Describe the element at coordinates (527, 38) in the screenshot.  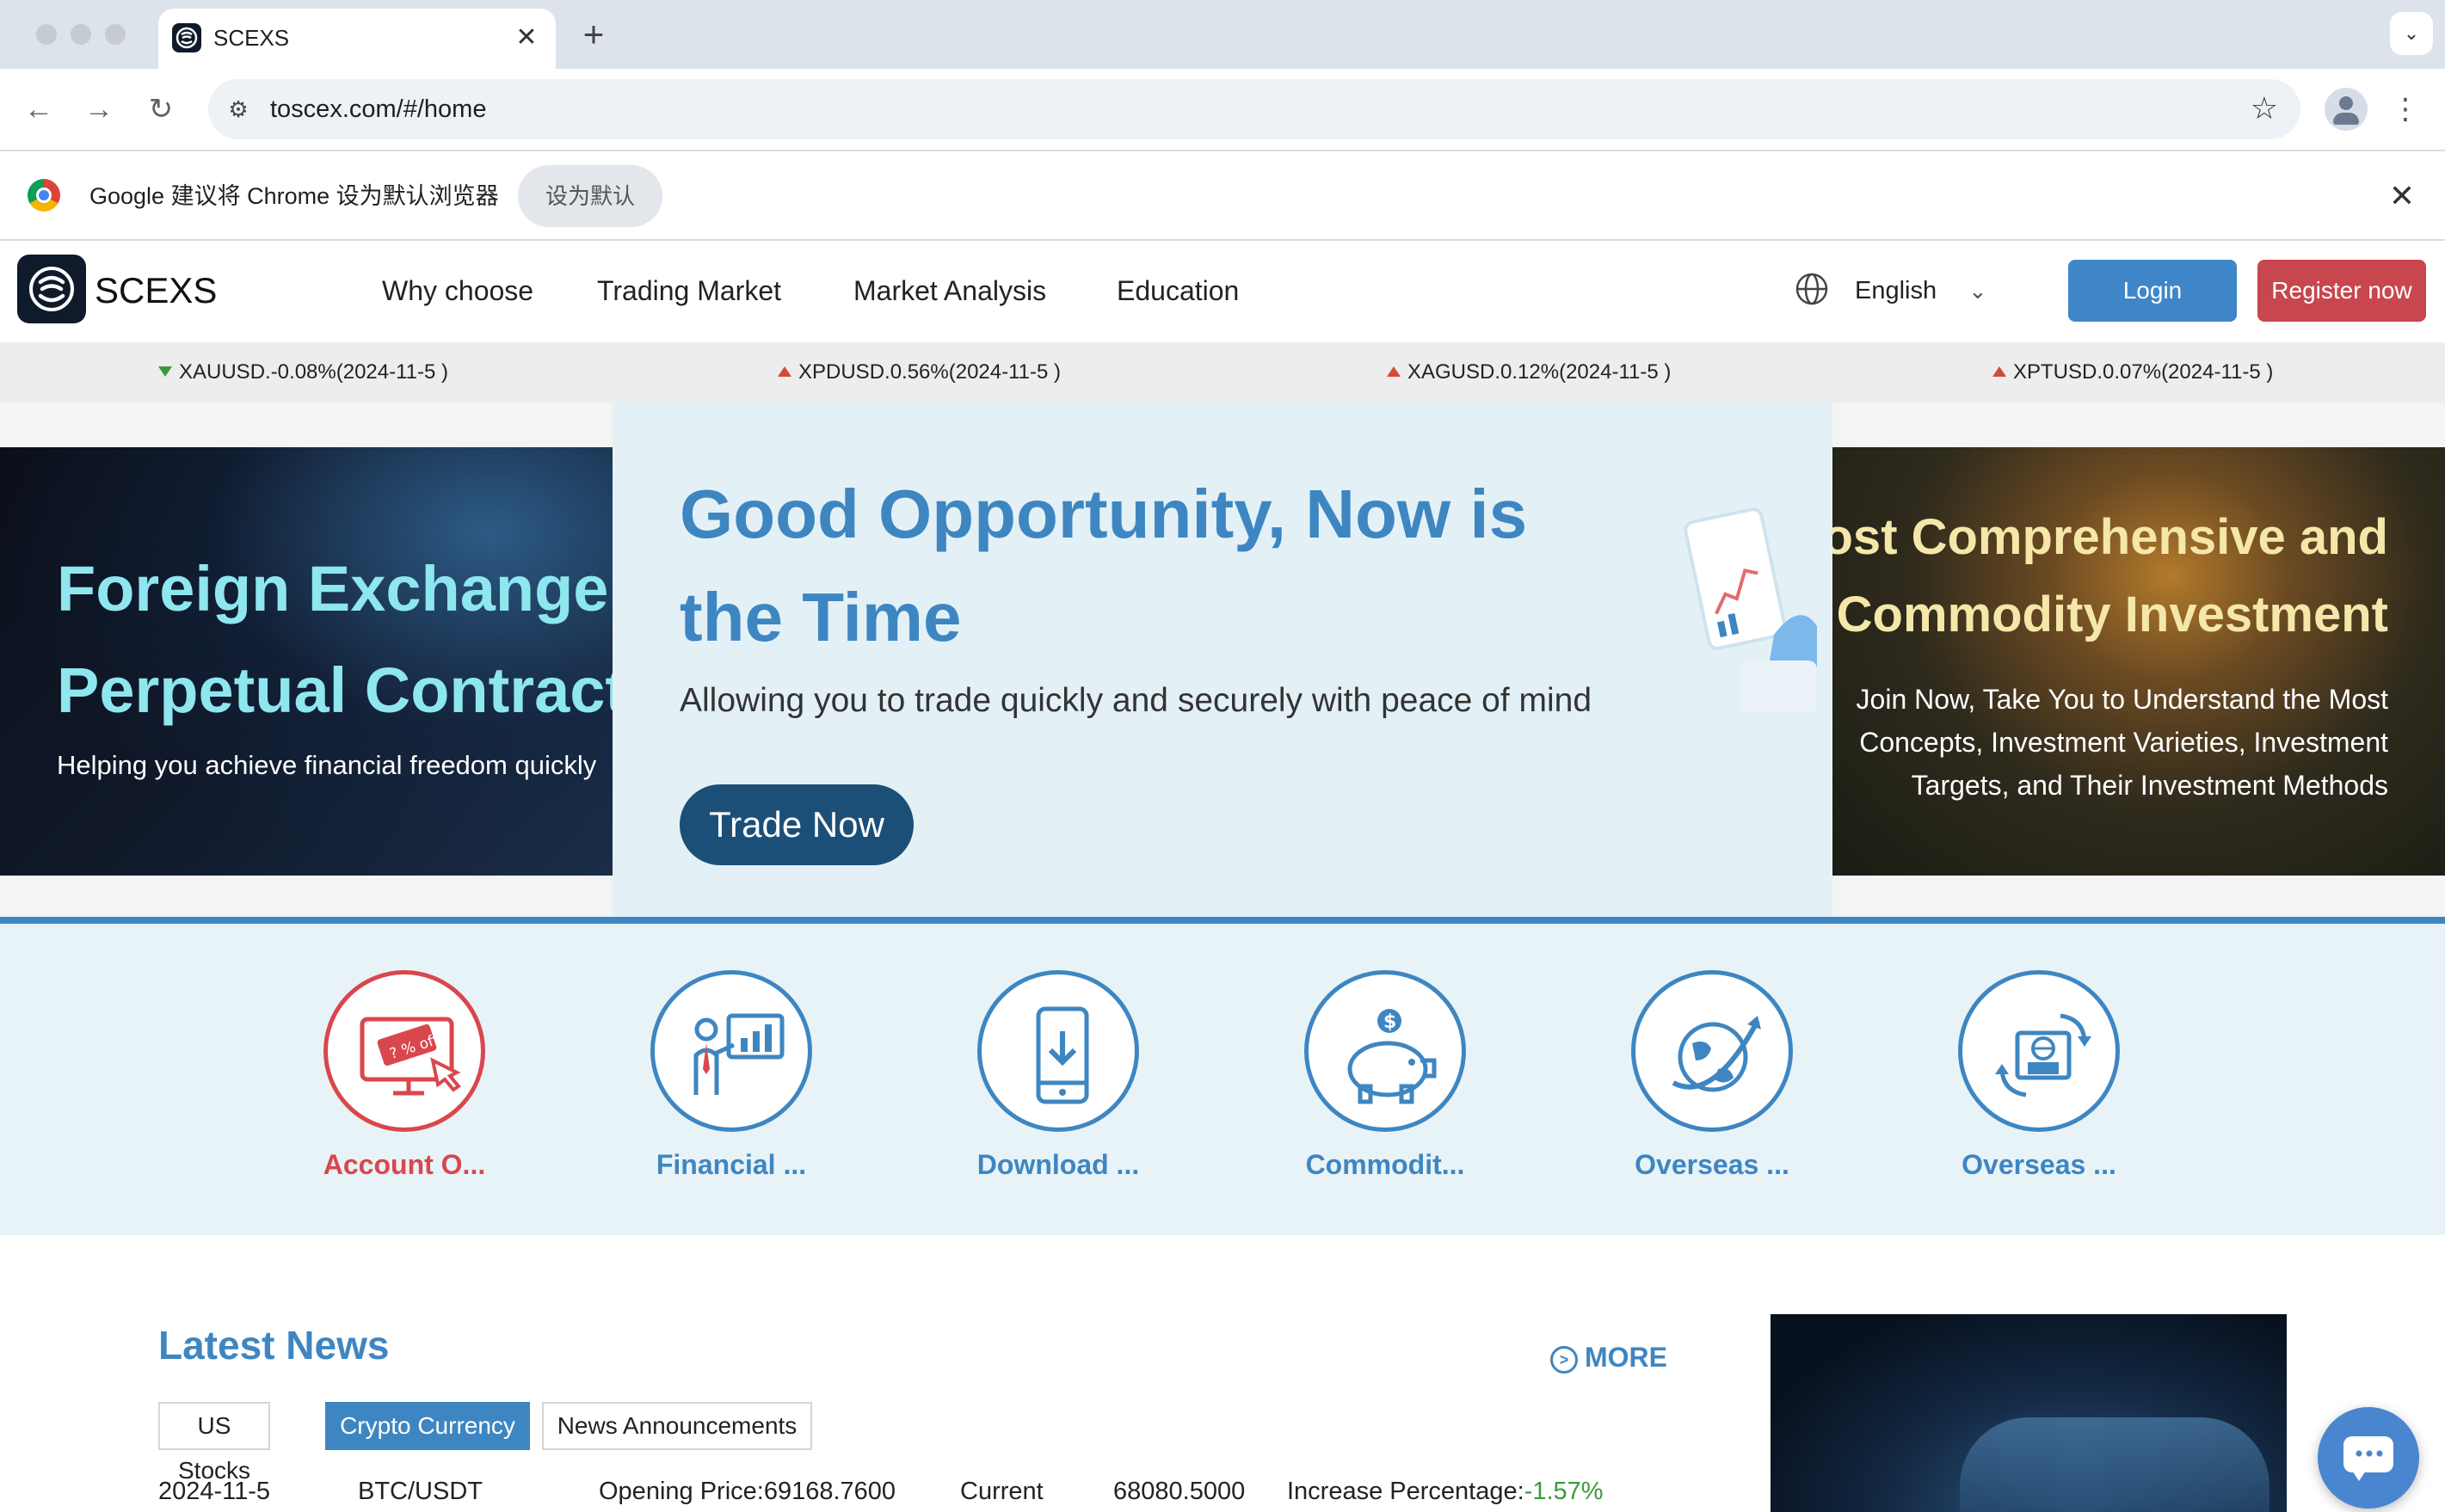
I see `tab-close-icon: ✕` at that location.